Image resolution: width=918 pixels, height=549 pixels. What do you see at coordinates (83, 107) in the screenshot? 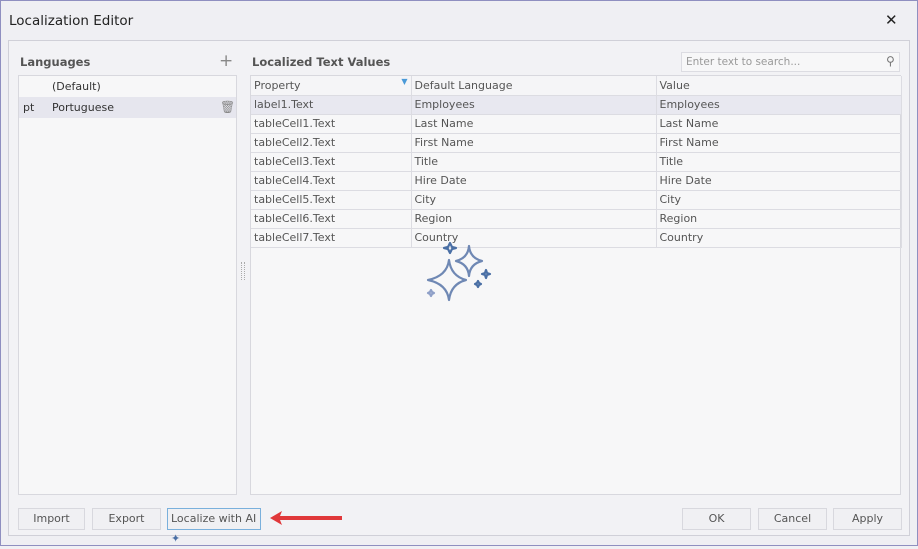
I see `language-name: Portuguese` at bounding box center [83, 107].